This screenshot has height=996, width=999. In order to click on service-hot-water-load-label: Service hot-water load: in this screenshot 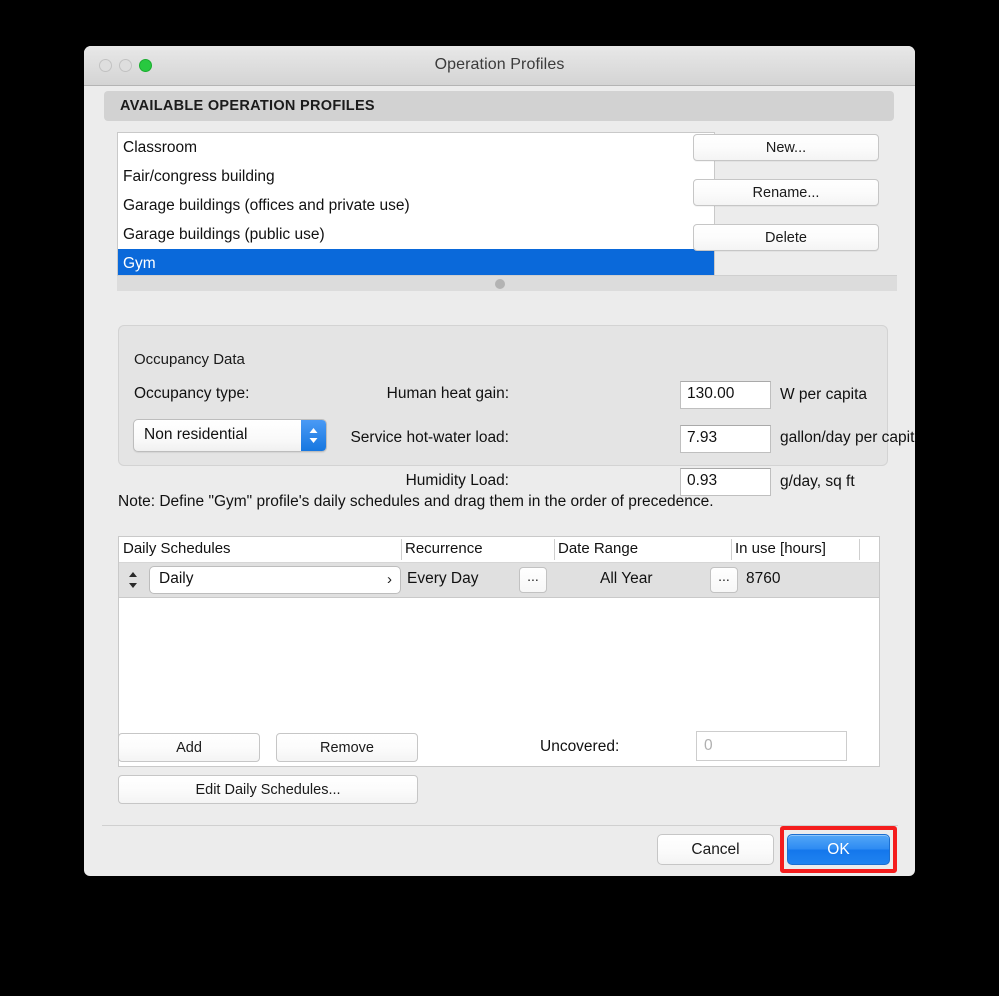, I will do `click(429, 437)`.